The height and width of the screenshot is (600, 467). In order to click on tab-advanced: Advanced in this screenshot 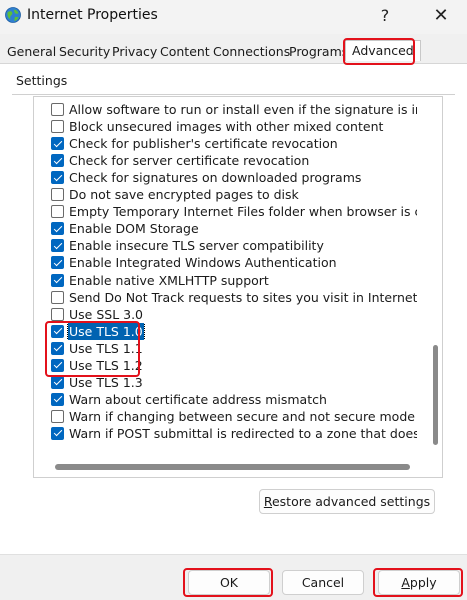, I will do `click(383, 50)`.